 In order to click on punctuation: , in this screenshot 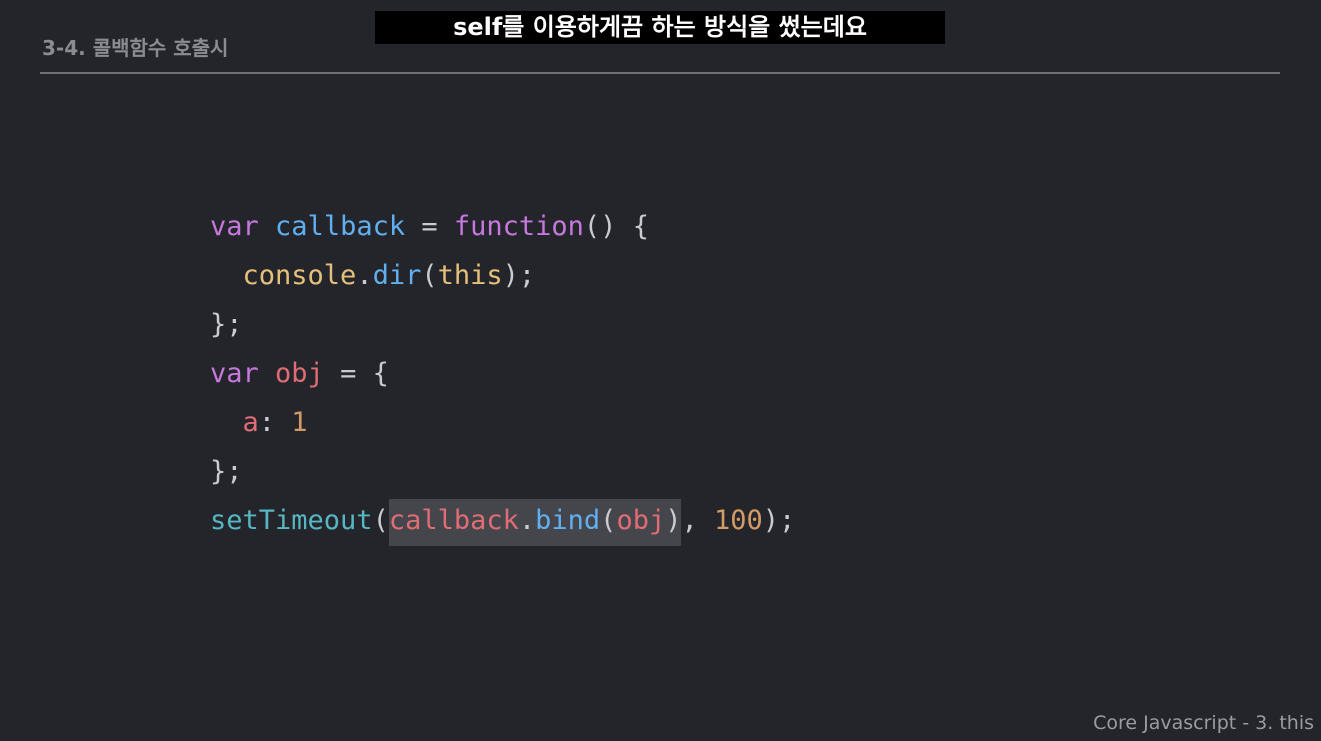, I will do `click(697, 520)`.